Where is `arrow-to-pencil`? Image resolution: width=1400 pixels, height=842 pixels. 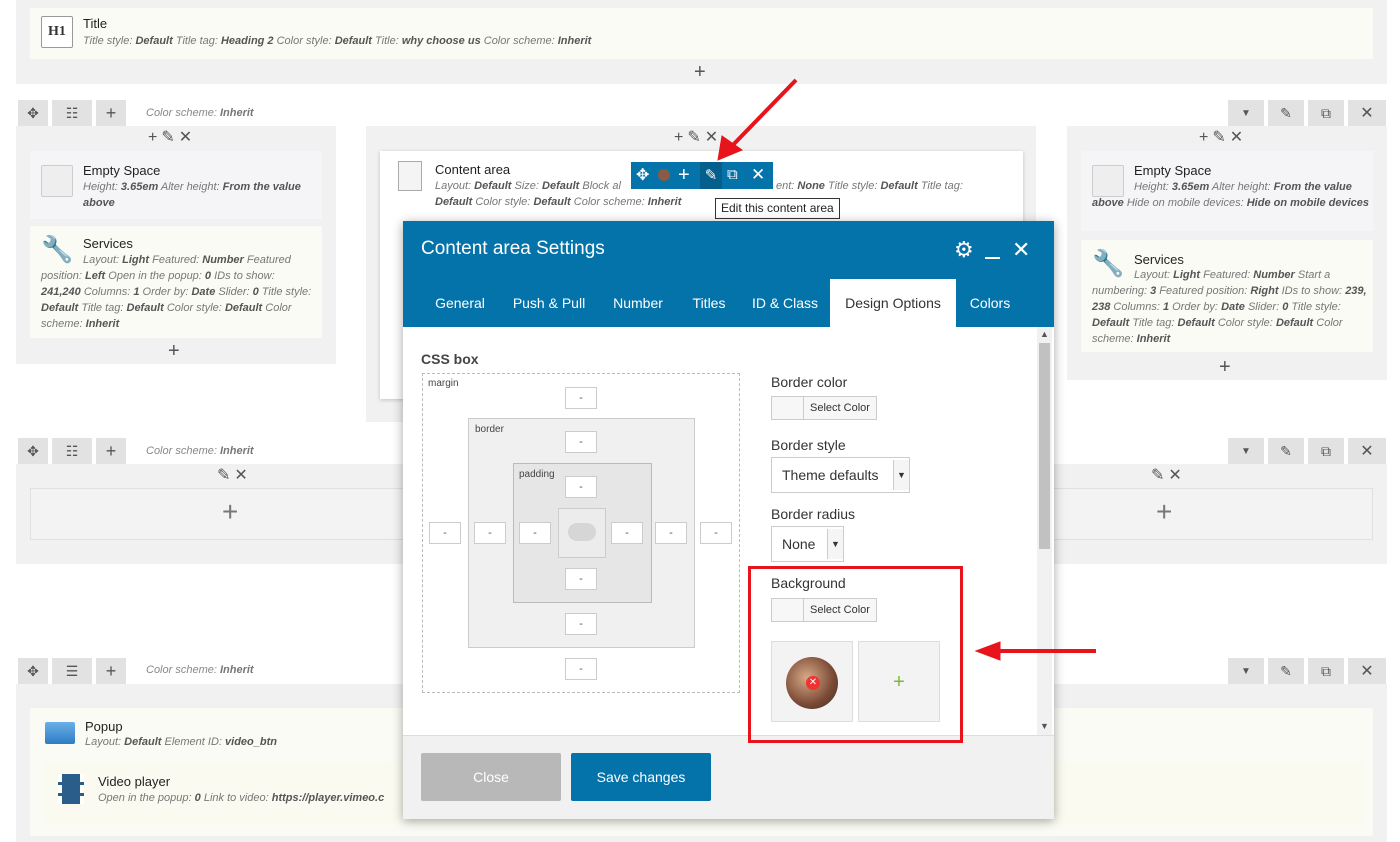 arrow-to-pencil is located at coordinates (757, 119).